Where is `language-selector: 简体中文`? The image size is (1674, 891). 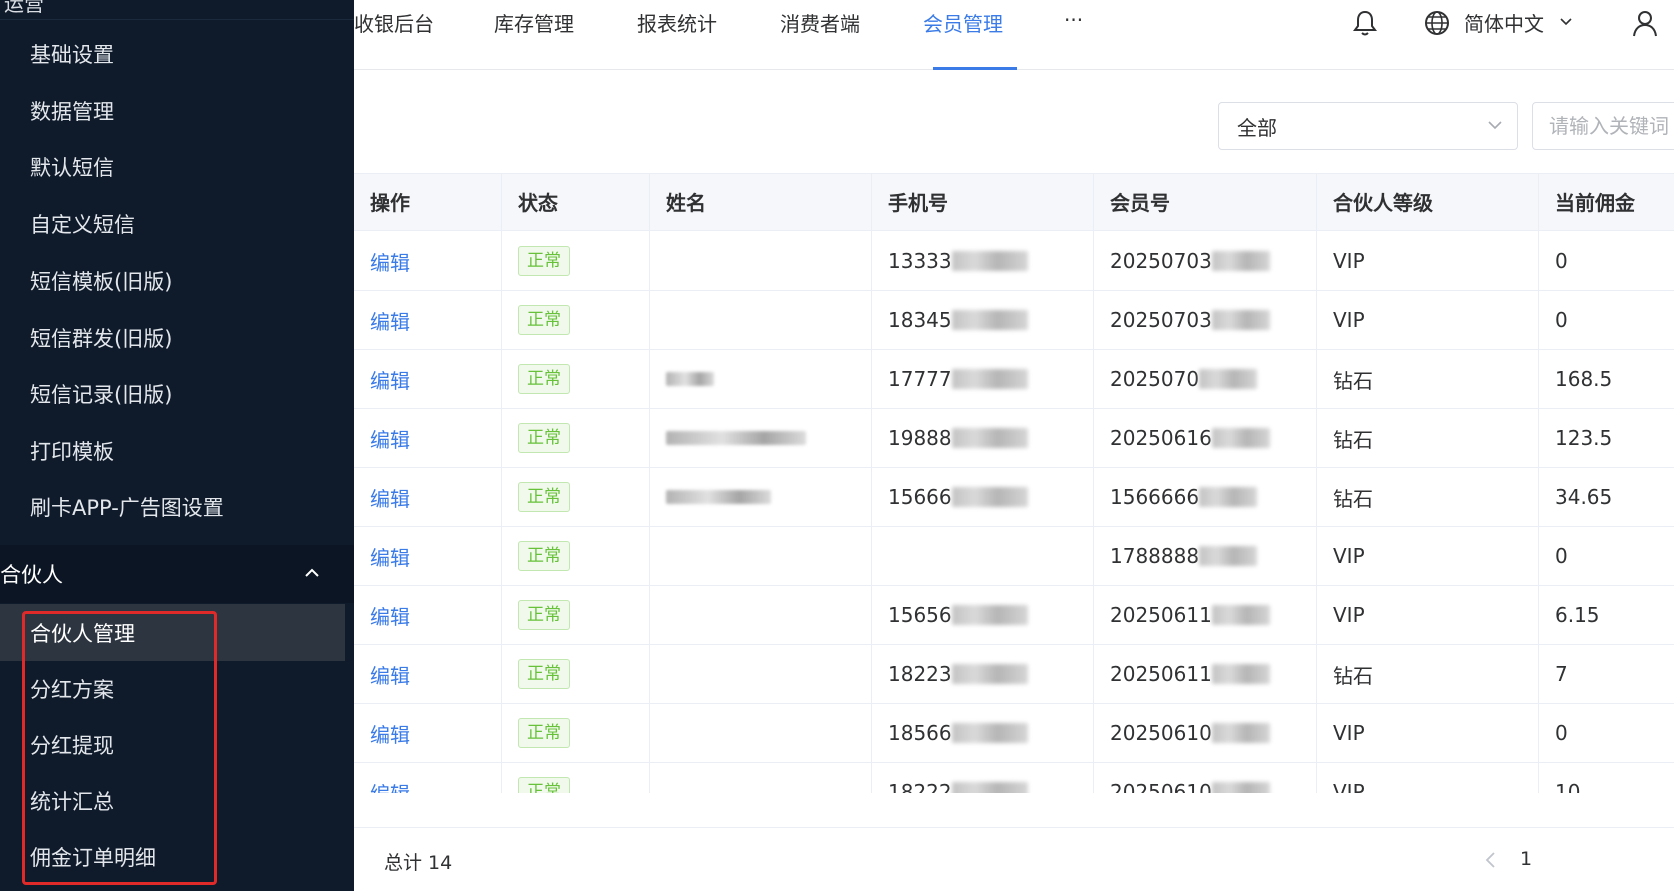
language-selector: 简体中文 is located at coordinates (1504, 22).